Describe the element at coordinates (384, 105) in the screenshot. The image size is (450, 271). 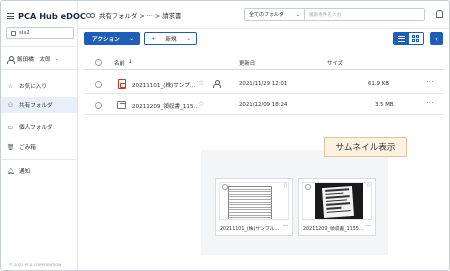
I see `file-size: 3.5 MB` at that location.